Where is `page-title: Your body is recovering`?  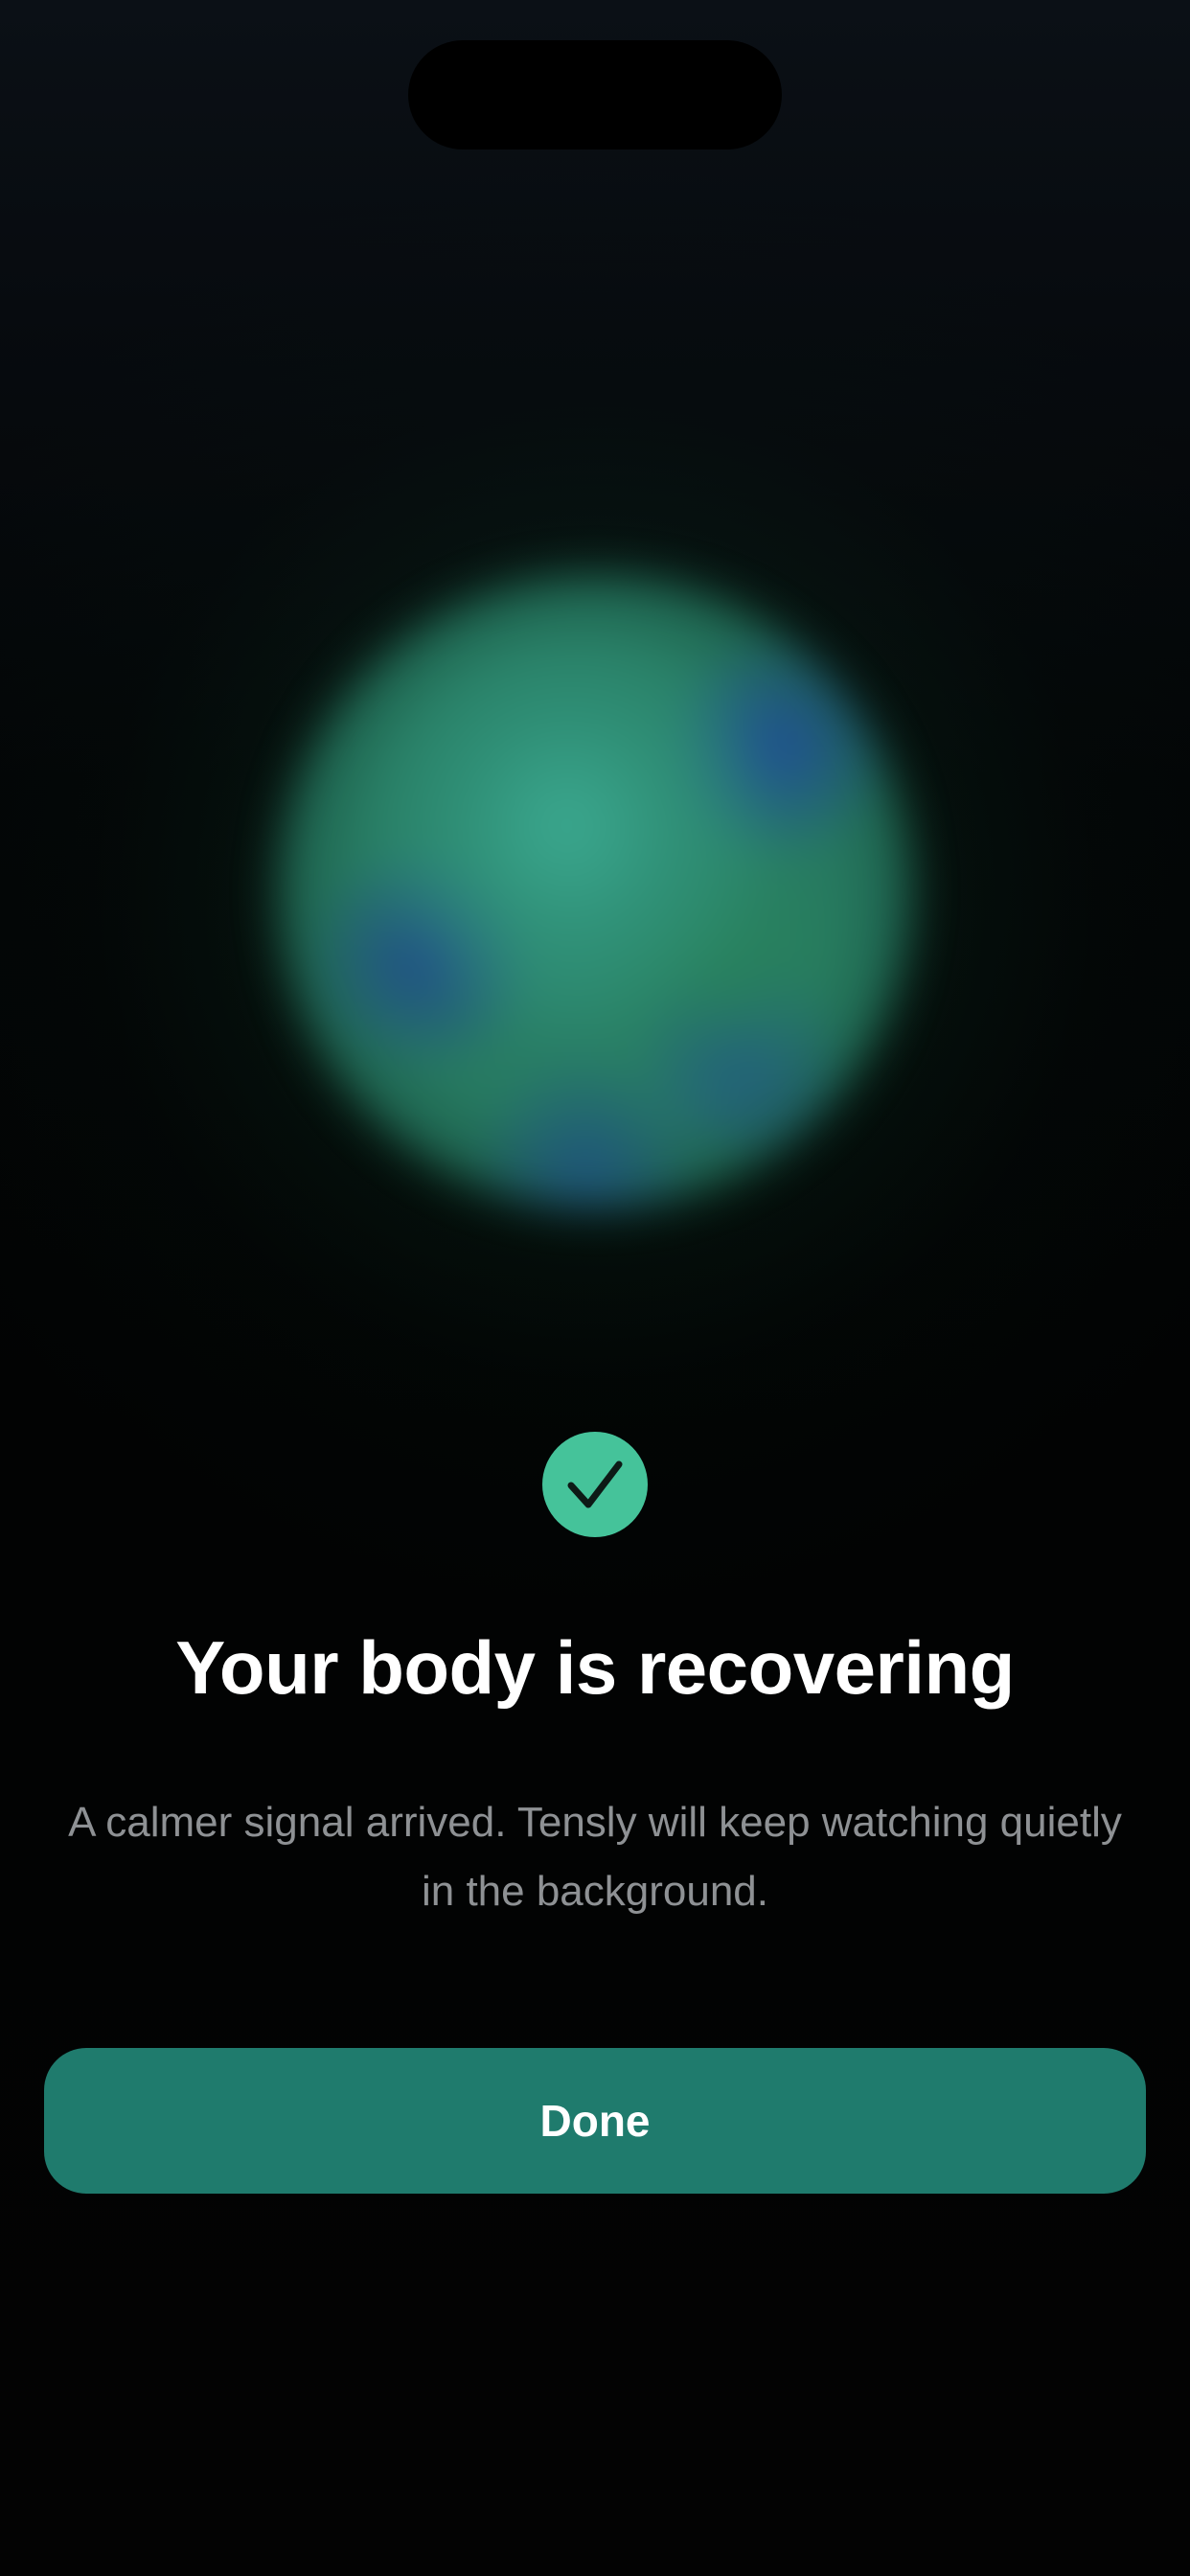 page-title: Your body is recovering is located at coordinates (595, 1667).